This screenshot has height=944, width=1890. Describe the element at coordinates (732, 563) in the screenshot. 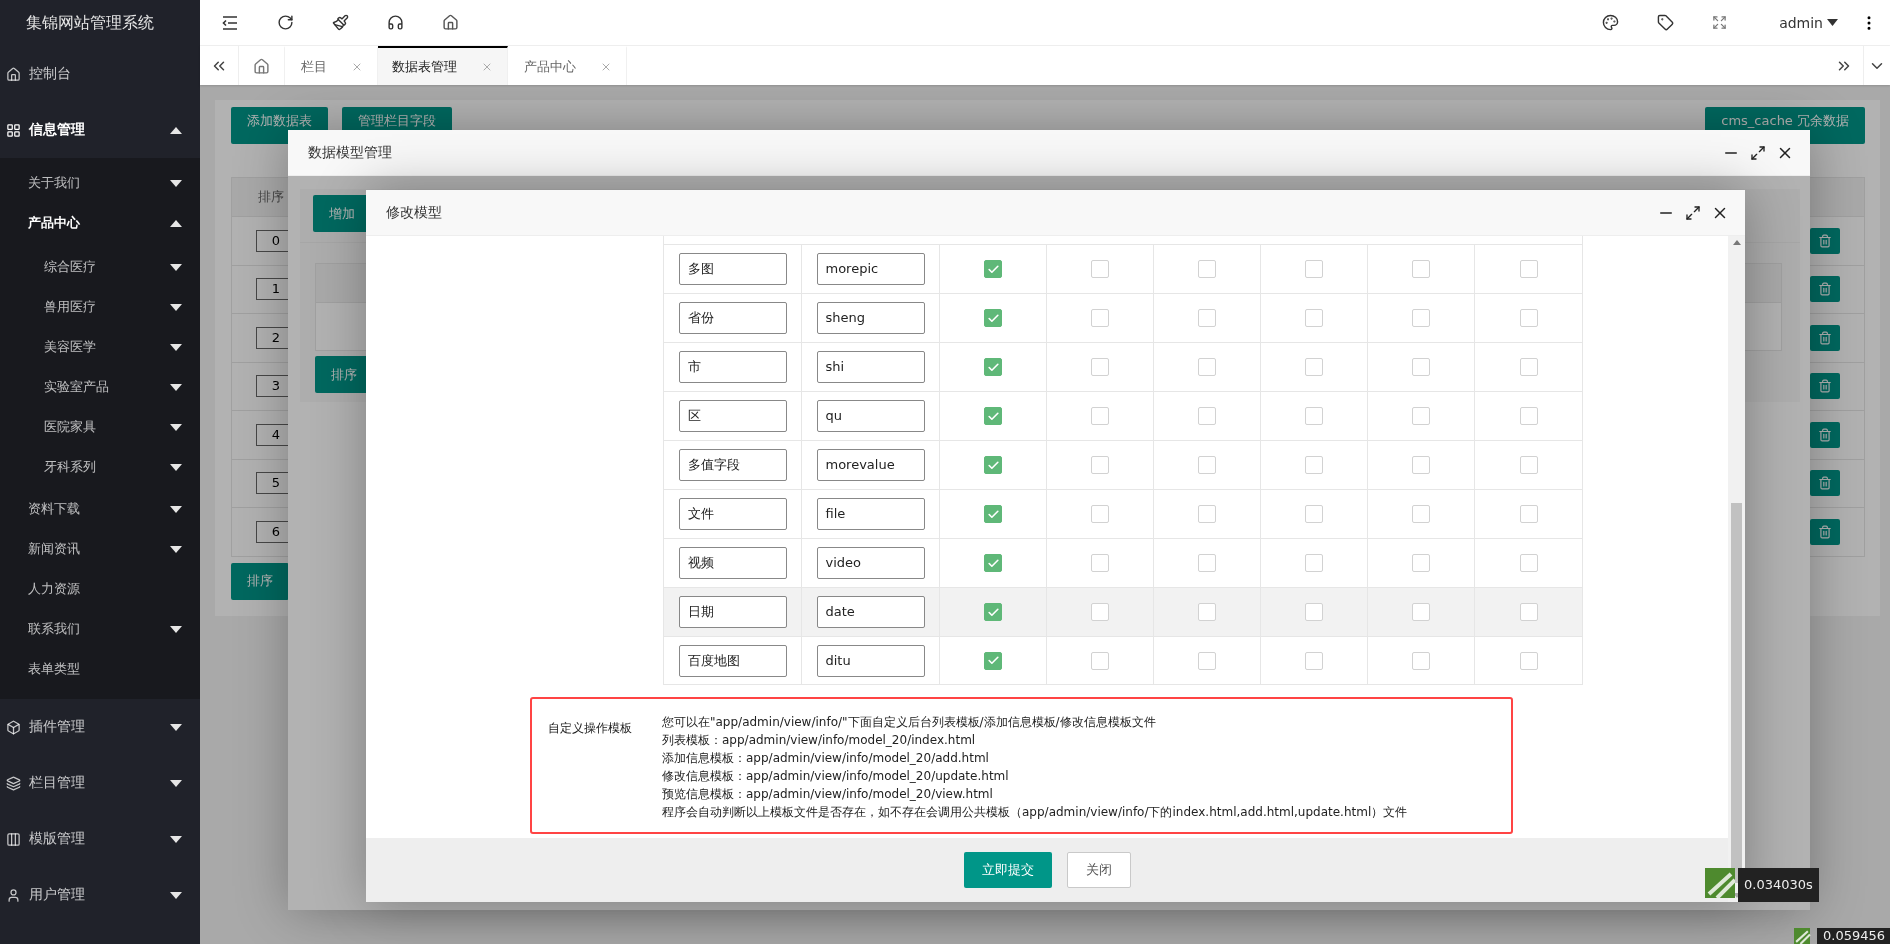

I see `name-field: 视频` at that location.